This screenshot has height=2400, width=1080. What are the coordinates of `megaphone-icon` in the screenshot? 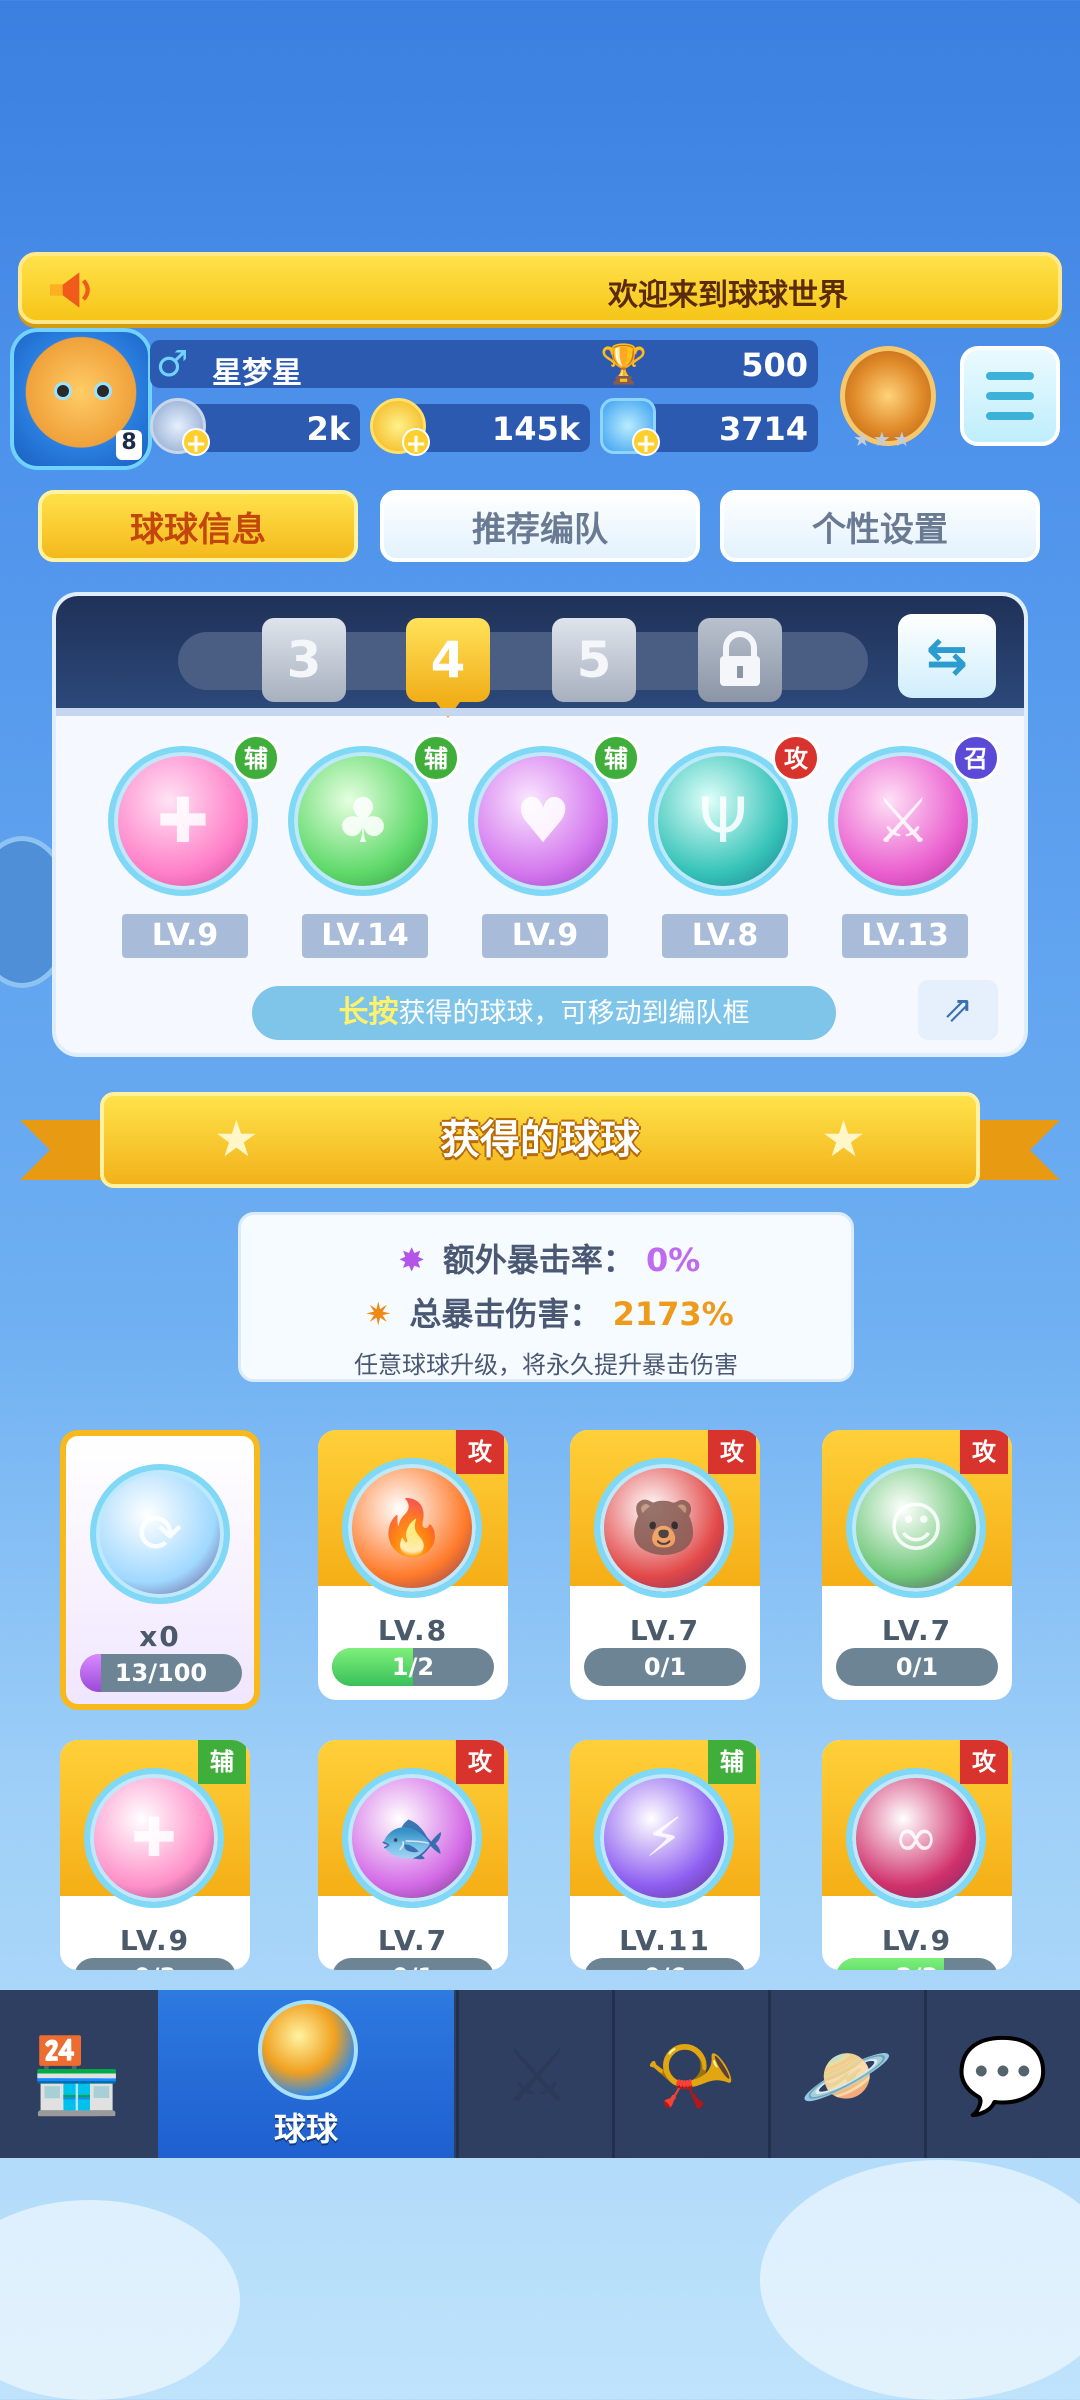 It's located at (70, 290).